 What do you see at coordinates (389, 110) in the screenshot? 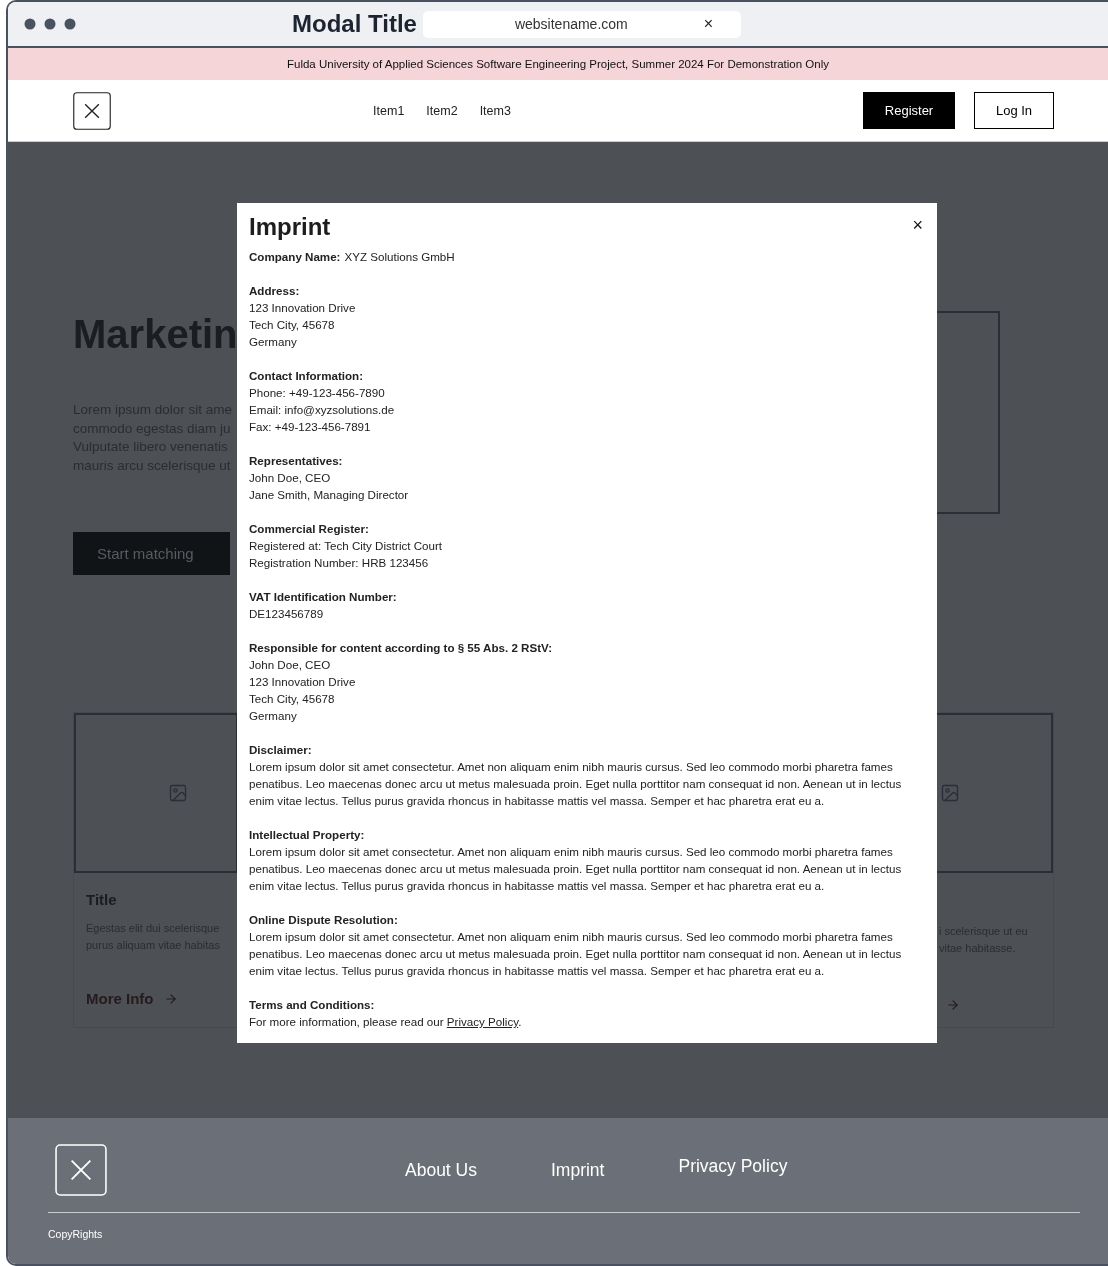
I see `nav-link: Item1` at bounding box center [389, 110].